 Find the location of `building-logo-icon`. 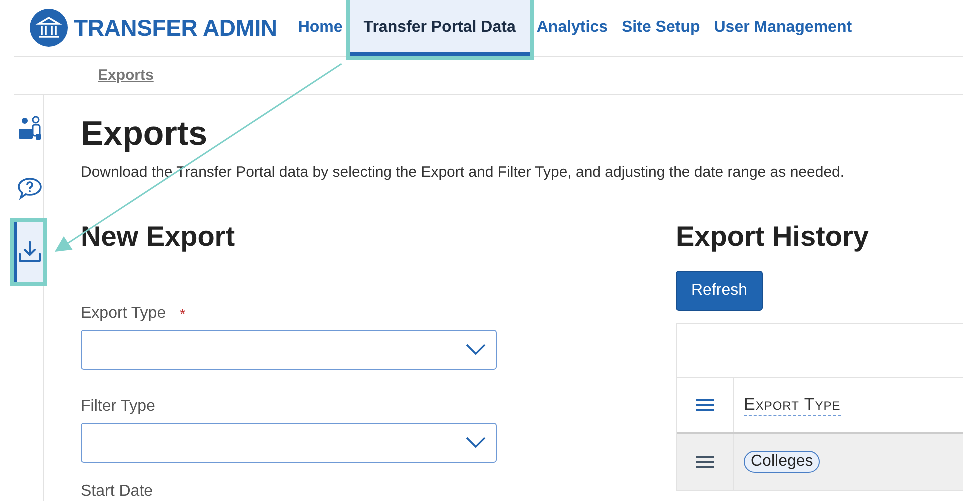

building-logo-icon is located at coordinates (49, 28).